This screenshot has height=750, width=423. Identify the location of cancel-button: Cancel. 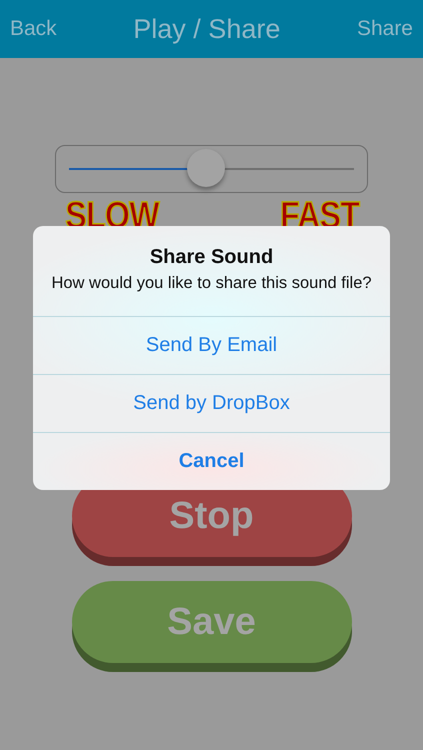
(211, 461).